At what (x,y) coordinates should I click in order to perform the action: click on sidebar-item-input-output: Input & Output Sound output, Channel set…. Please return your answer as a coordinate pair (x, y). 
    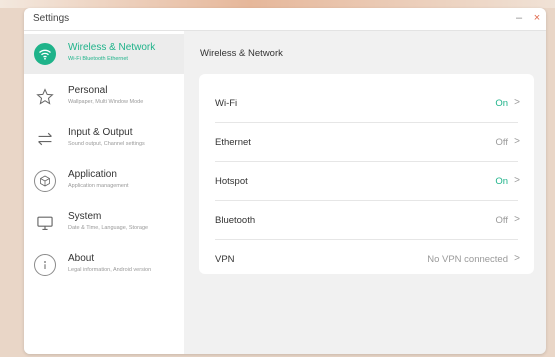
    Looking at the image, I should click on (104, 139).